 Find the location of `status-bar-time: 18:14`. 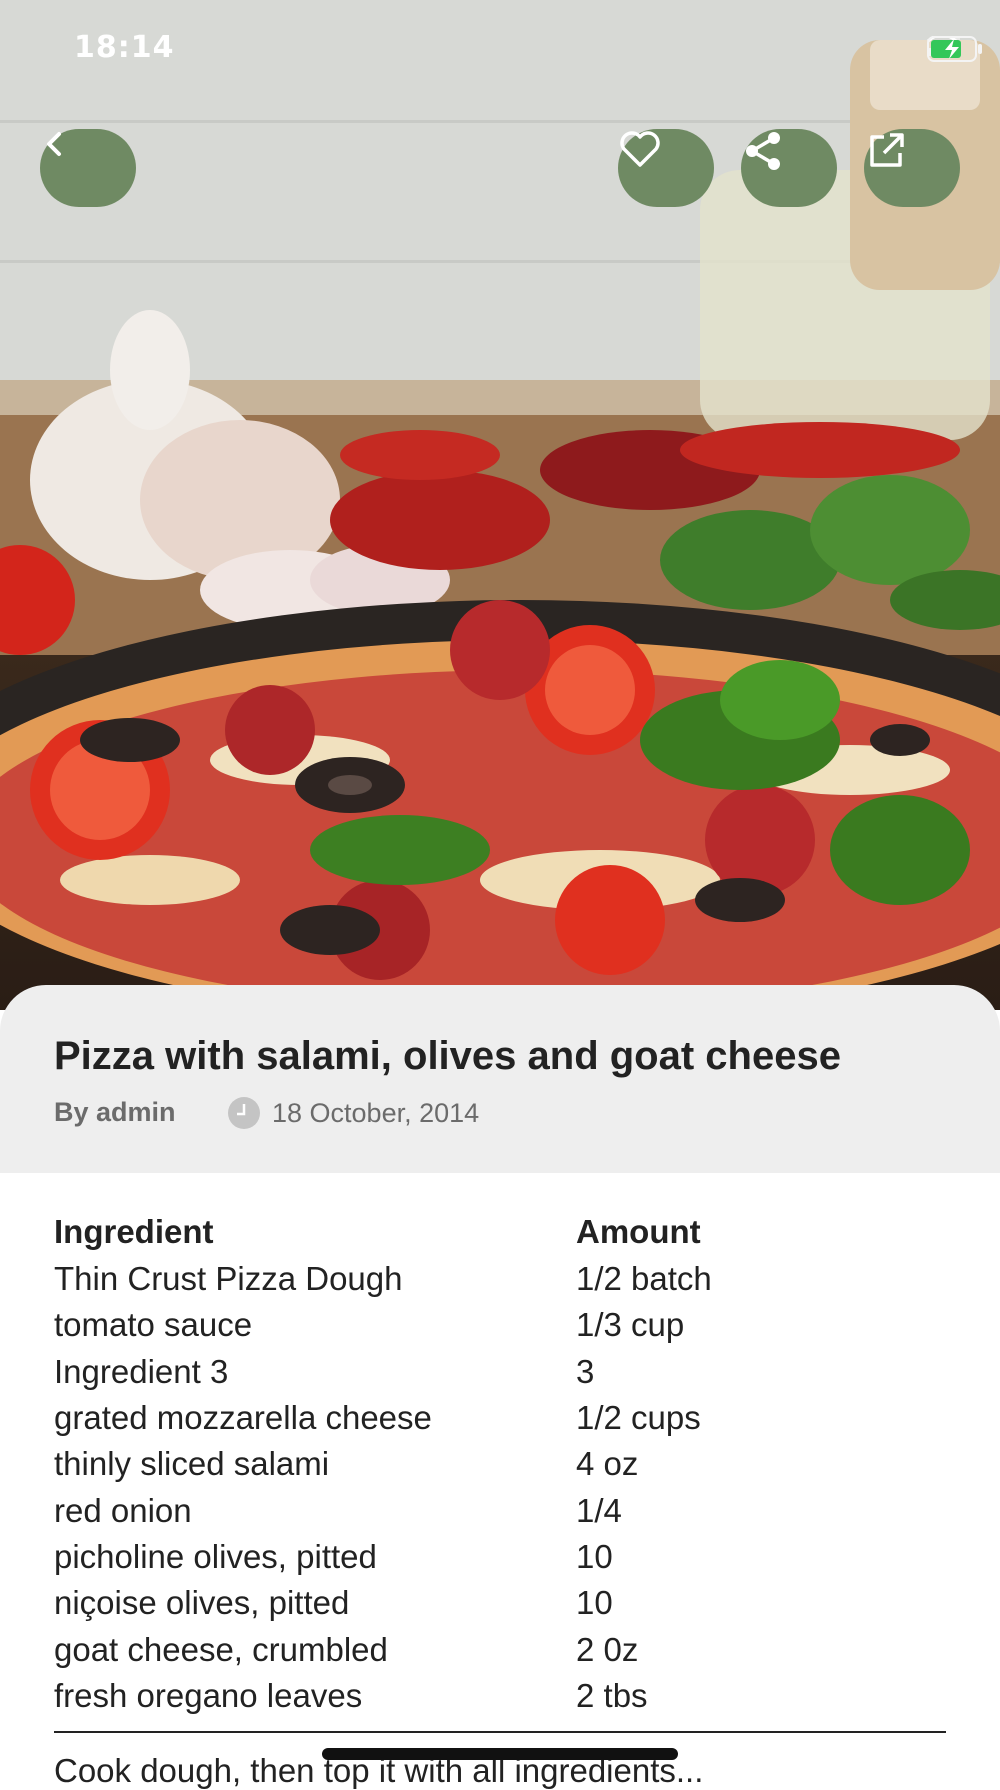

status-bar-time: 18:14 is located at coordinates (124, 47).